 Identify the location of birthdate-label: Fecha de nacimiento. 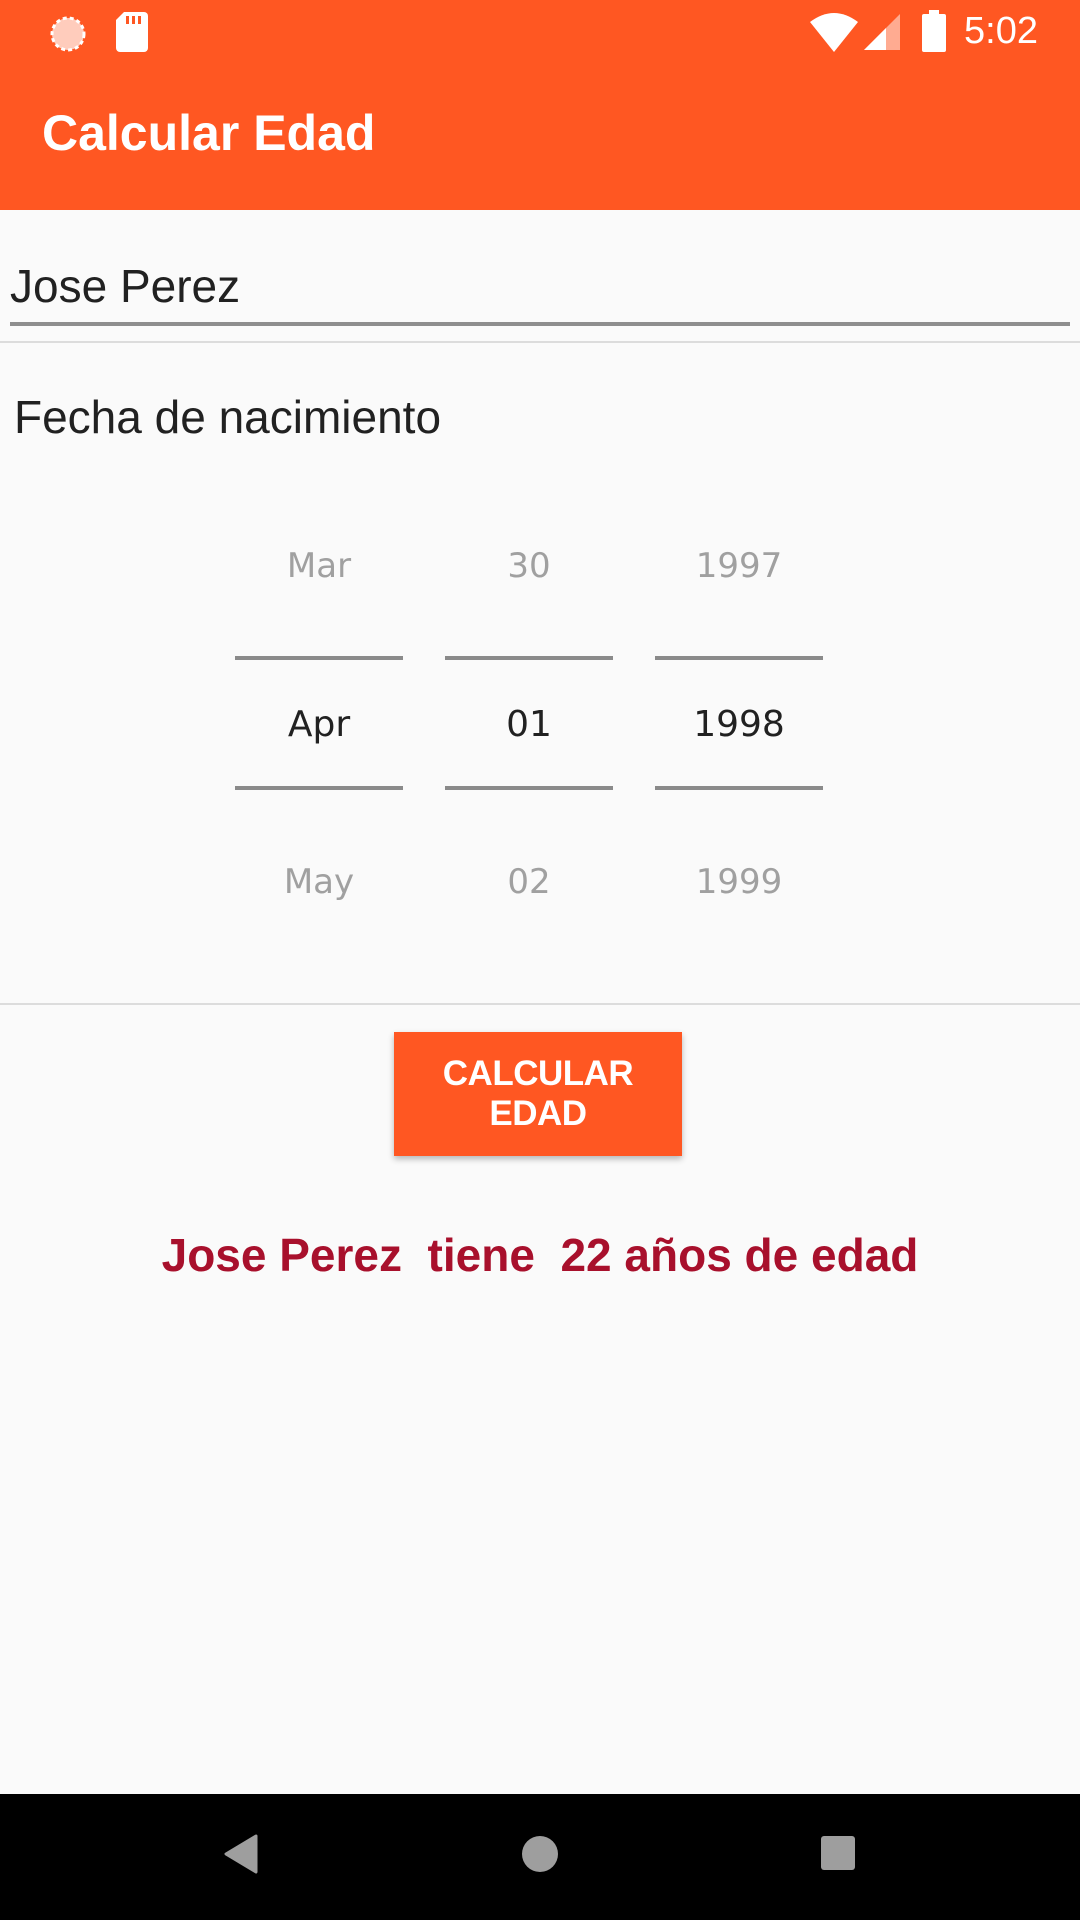
(228, 417).